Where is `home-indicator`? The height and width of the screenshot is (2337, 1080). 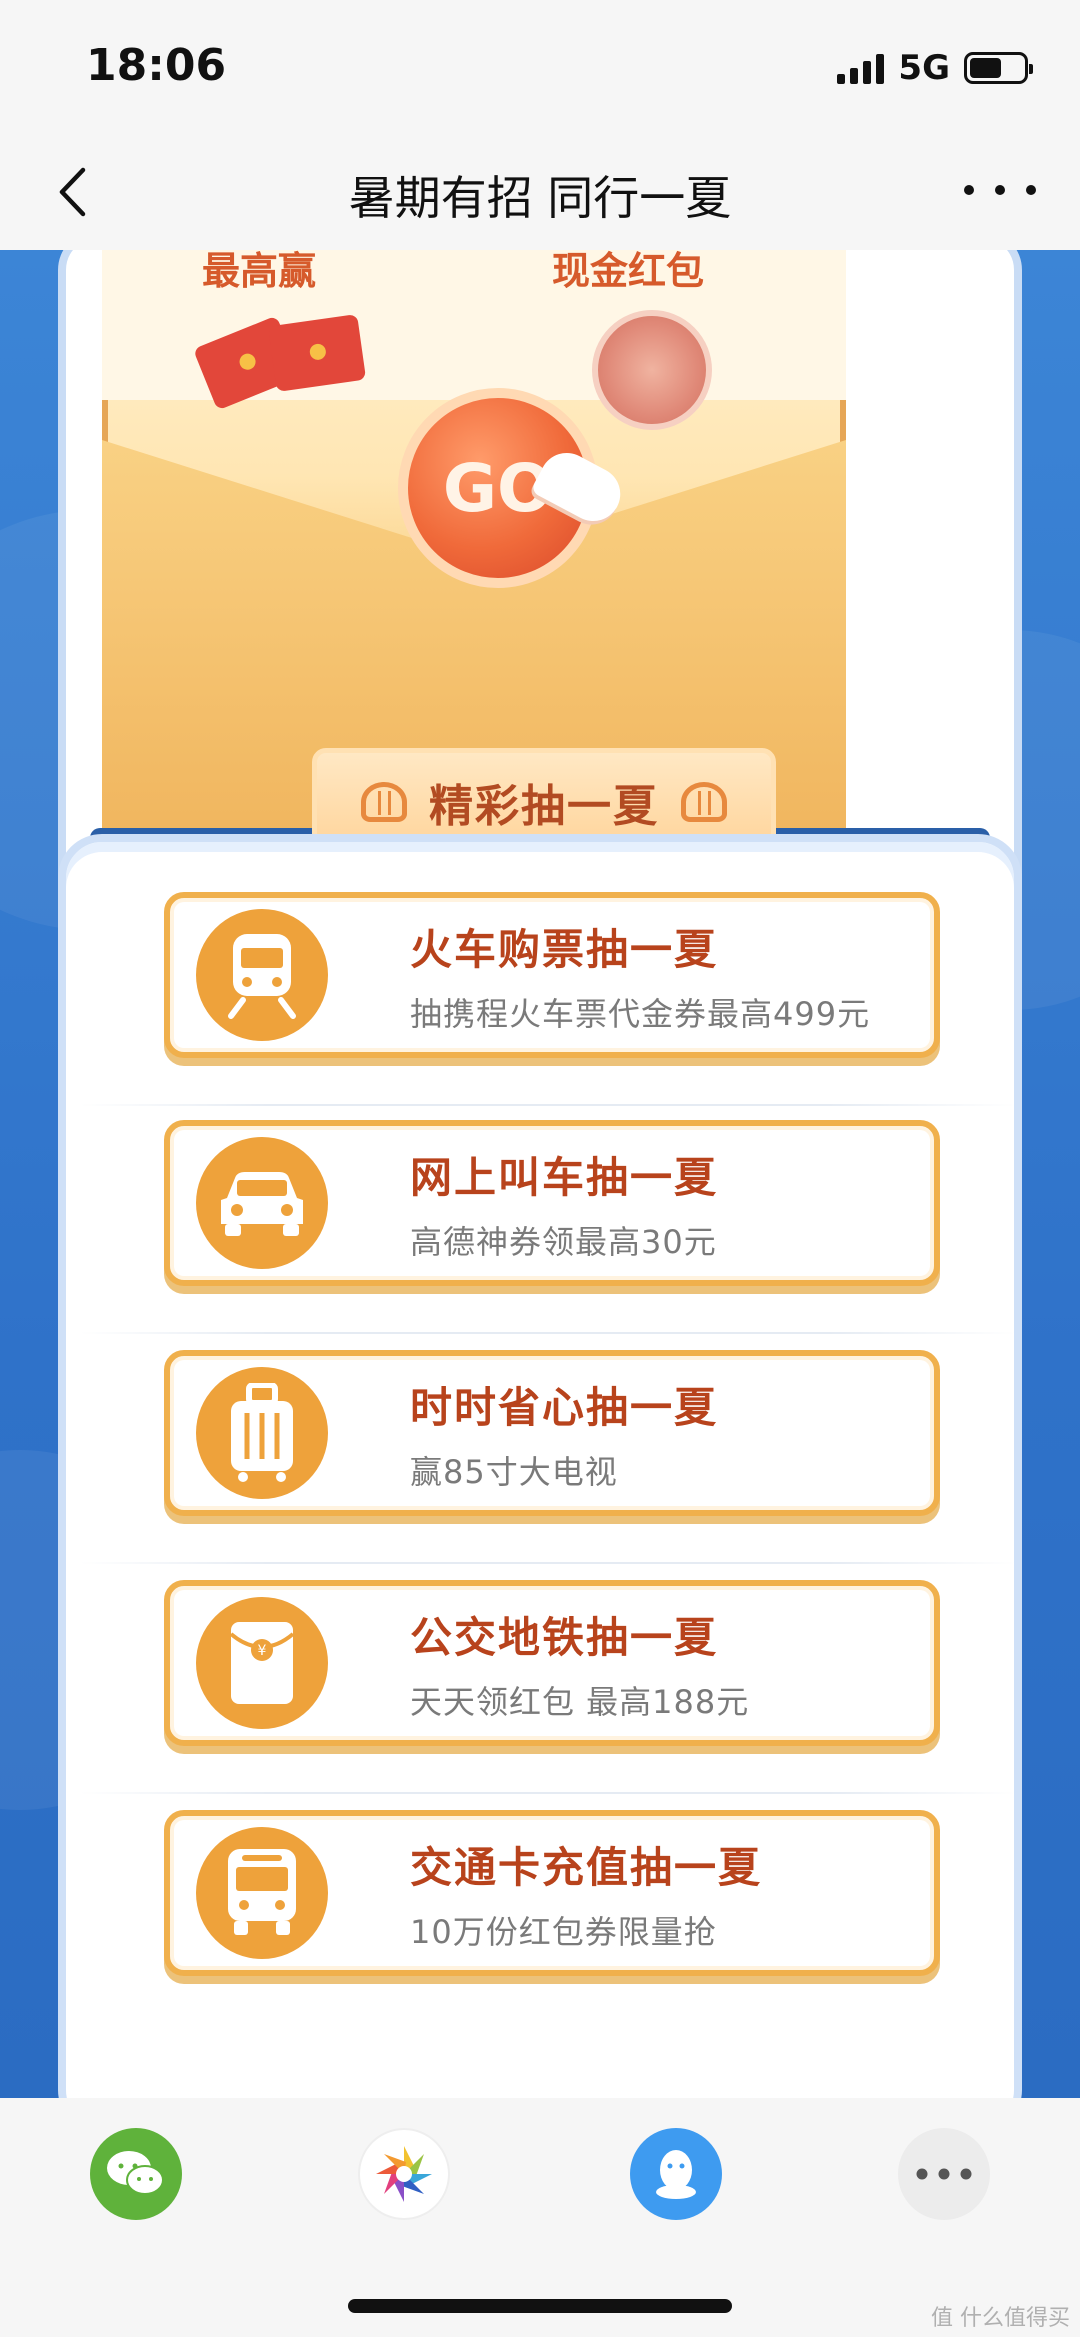 home-indicator is located at coordinates (540, 2306).